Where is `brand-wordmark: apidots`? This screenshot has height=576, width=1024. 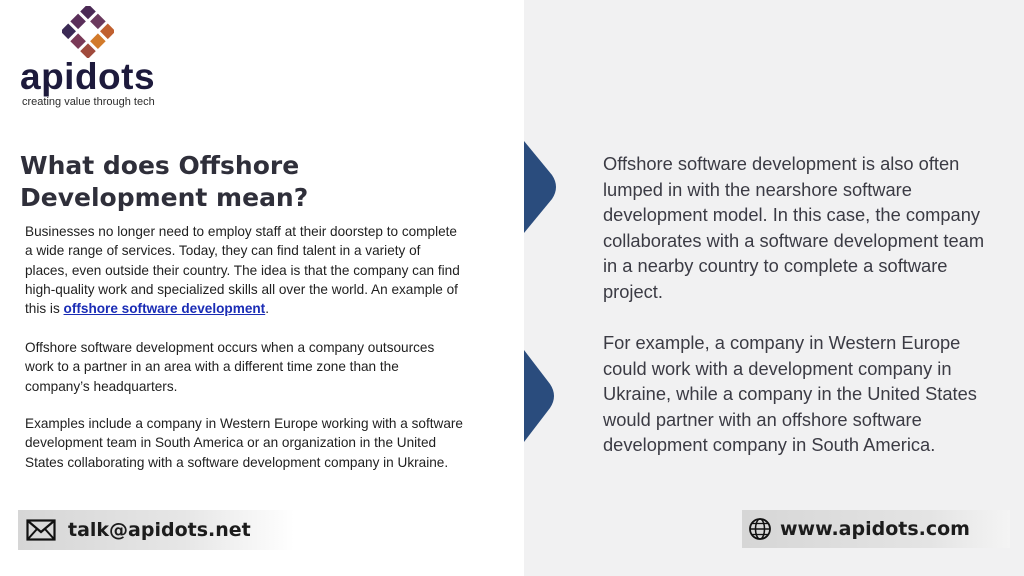
brand-wordmark: apidots is located at coordinates (88, 76).